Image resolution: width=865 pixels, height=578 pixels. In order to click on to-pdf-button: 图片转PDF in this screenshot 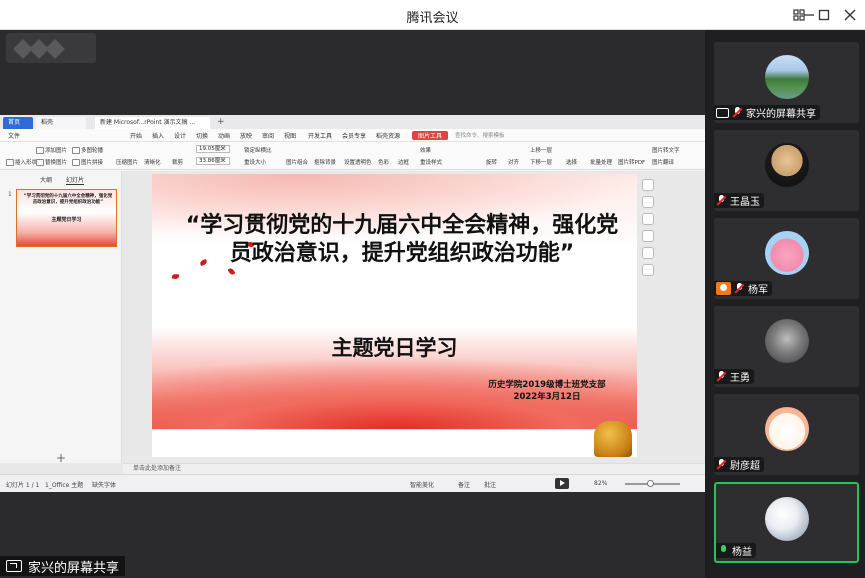, I will do `click(631, 162)`.